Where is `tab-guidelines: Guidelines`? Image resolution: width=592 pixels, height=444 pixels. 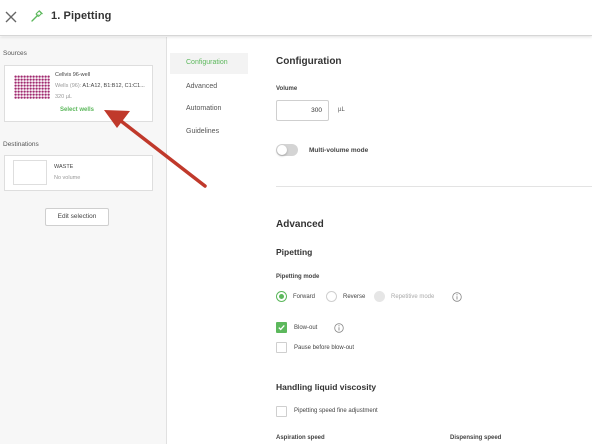
tab-guidelines: Guidelines is located at coordinates (202, 131).